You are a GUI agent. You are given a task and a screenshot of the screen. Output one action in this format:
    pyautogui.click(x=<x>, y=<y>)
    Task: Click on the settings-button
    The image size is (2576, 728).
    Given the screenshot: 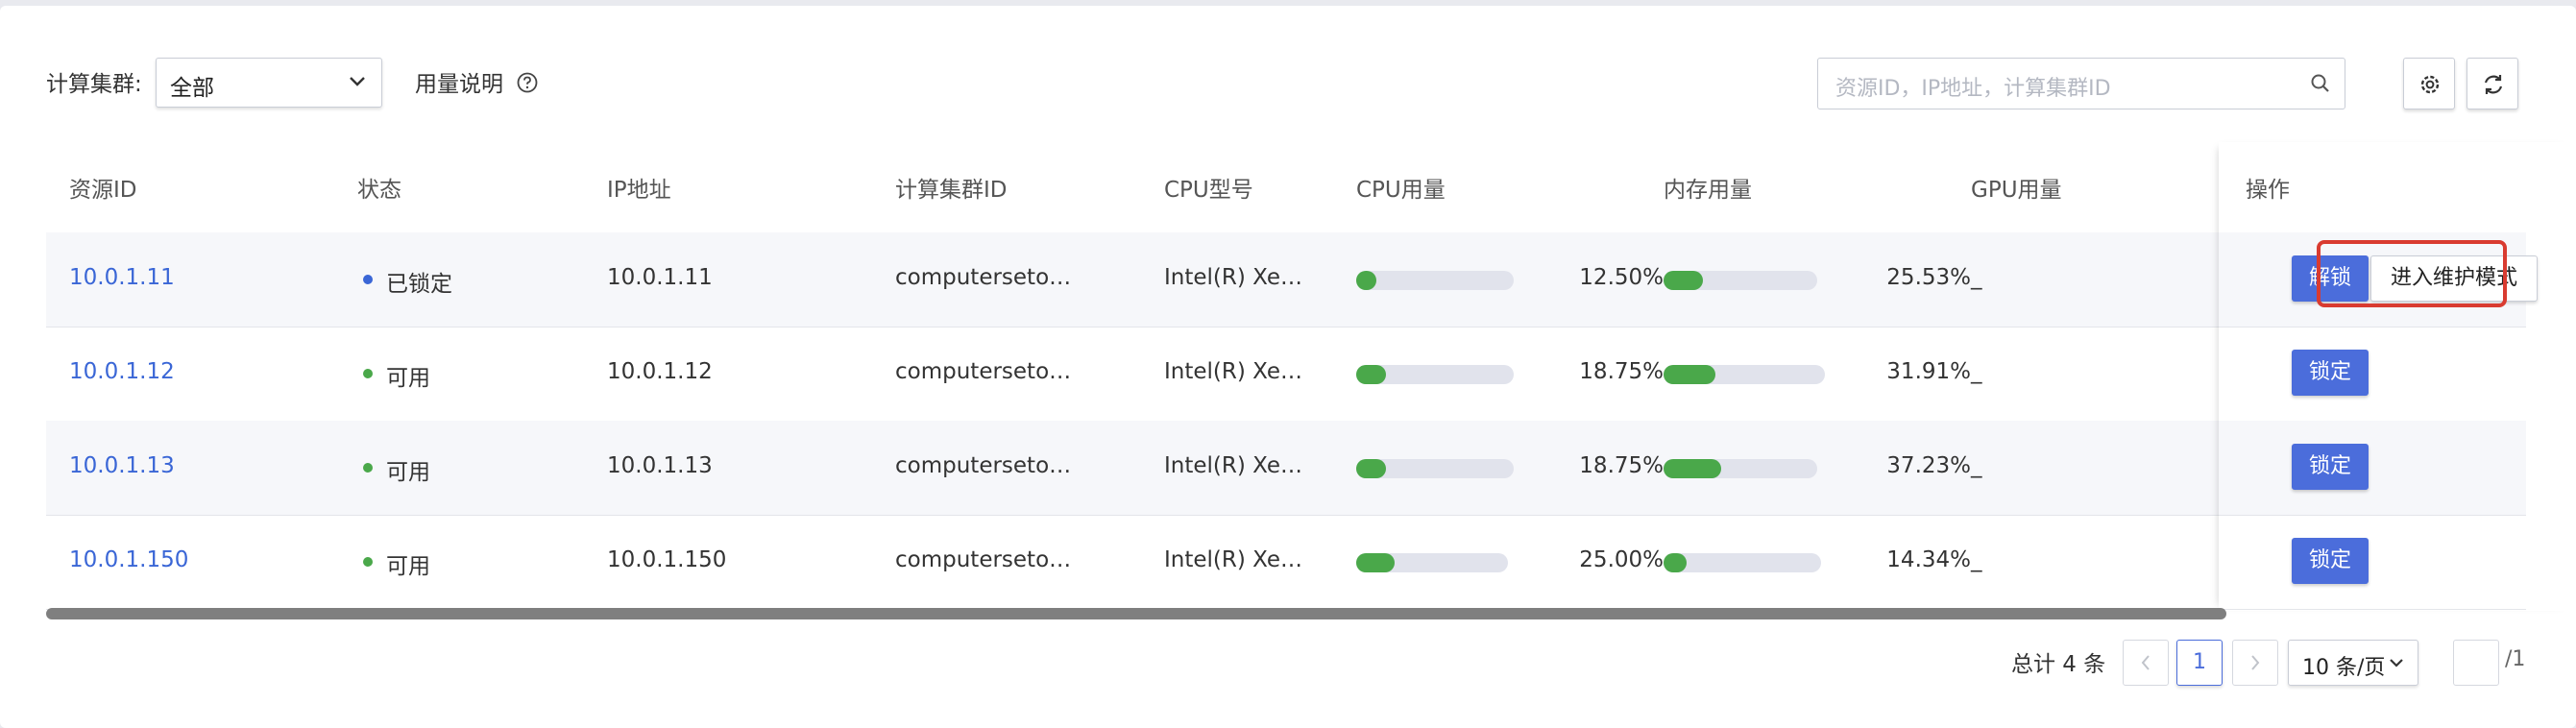 What is the action you would take?
    pyautogui.click(x=2429, y=83)
    